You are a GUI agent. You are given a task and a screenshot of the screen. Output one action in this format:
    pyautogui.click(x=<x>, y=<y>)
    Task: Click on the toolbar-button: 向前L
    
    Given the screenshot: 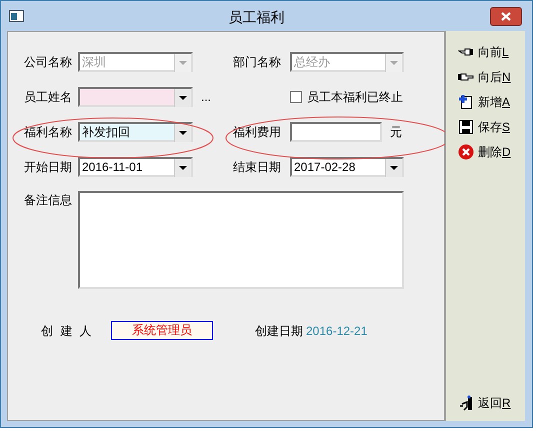 What is the action you would take?
    pyautogui.click(x=491, y=51)
    